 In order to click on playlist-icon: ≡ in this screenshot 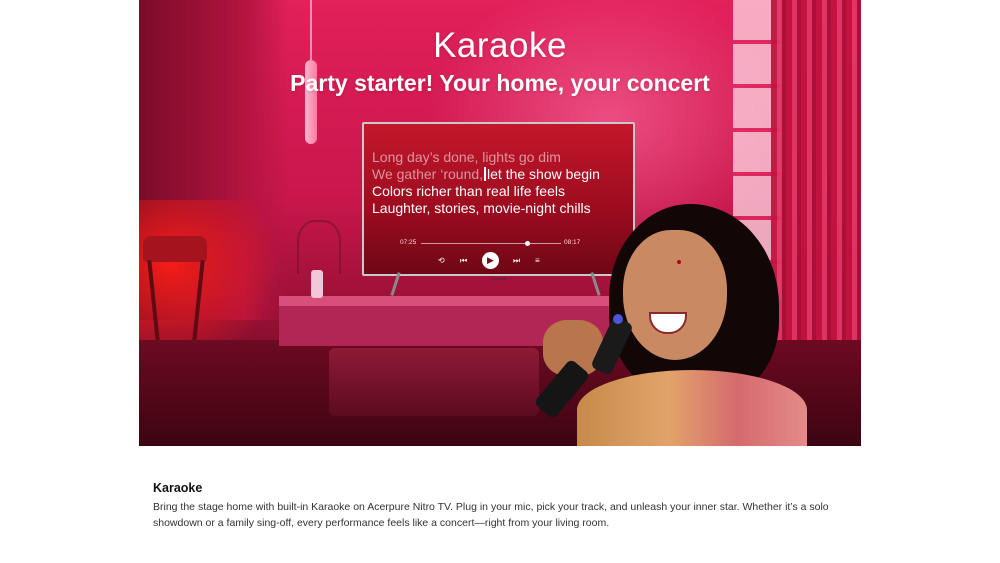, I will do `click(537, 261)`.